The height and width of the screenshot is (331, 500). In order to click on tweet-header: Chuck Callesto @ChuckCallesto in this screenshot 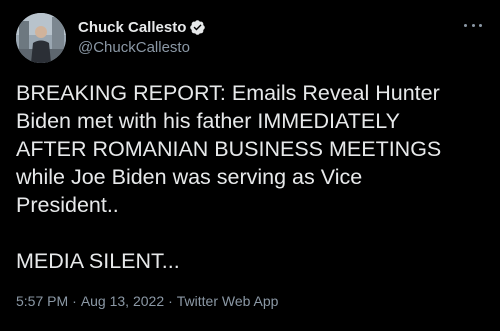, I will do `click(111, 38)`.